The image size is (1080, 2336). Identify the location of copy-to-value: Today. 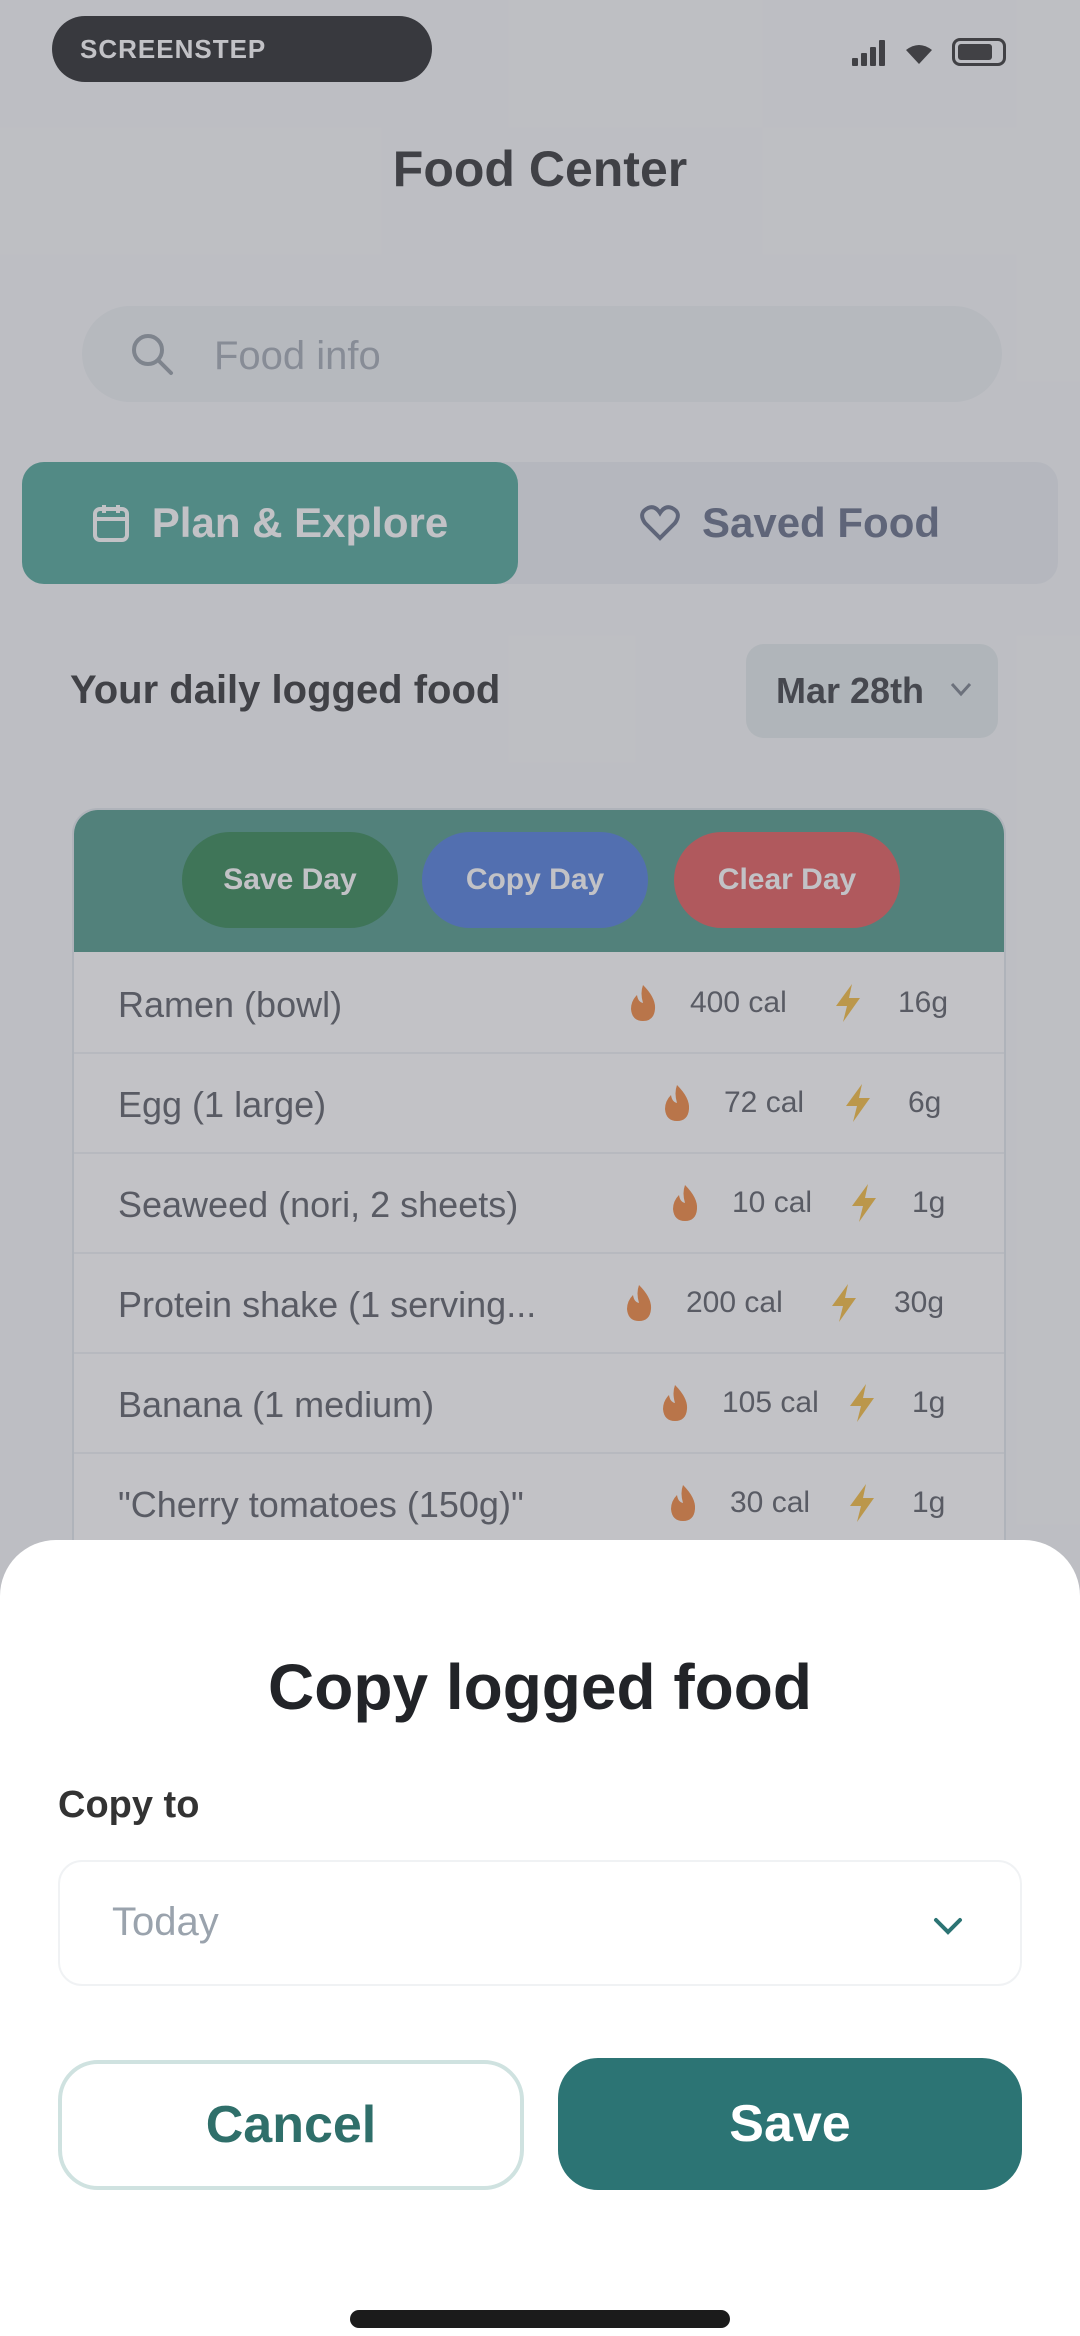
(165, 1922).